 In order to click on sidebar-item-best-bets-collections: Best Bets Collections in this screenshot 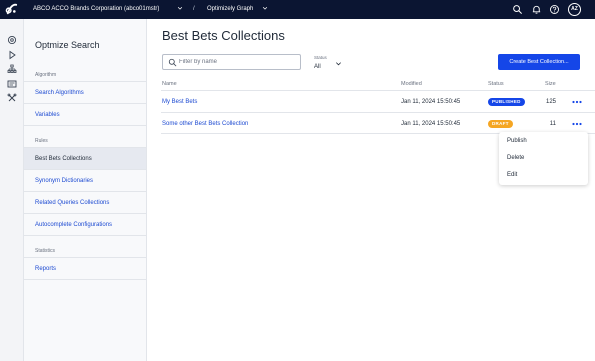, I will do `click(85, 158)`.